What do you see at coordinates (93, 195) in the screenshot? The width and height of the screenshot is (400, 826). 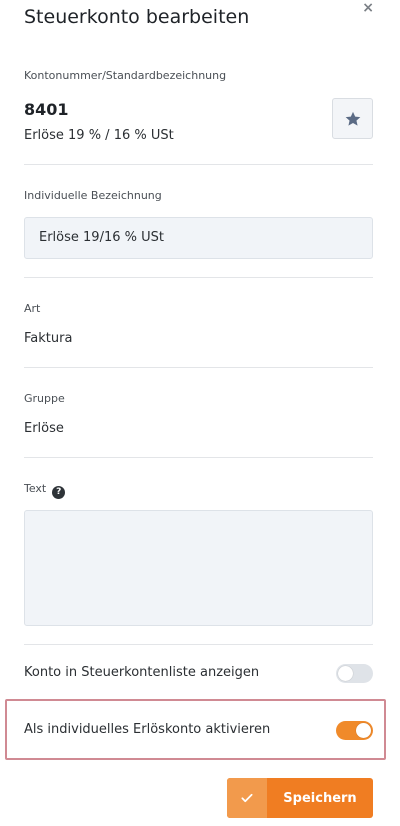 I see `individual-name-label: Individuelle Bezeichnung` at bounding box center [93, 195].